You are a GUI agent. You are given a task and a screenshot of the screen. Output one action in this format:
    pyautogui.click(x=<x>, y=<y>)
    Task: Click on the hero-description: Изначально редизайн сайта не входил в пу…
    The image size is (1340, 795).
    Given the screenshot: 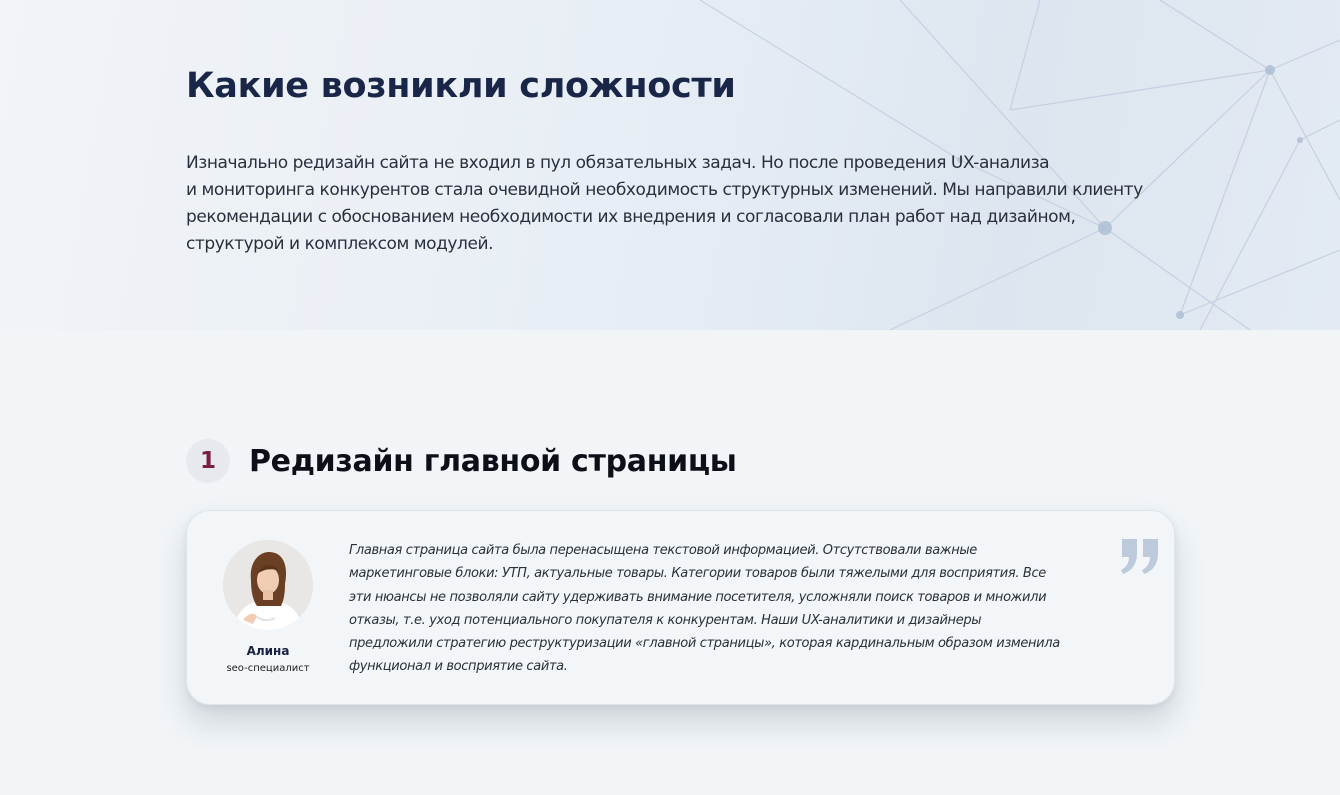 What is the action you would take?
    pyautogui.click(x=678, y=204)
    